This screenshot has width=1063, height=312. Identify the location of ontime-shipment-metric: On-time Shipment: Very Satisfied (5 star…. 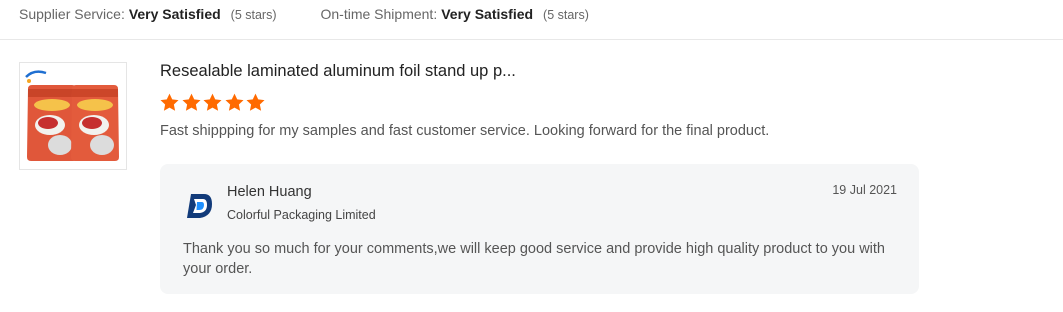
(455, 14).